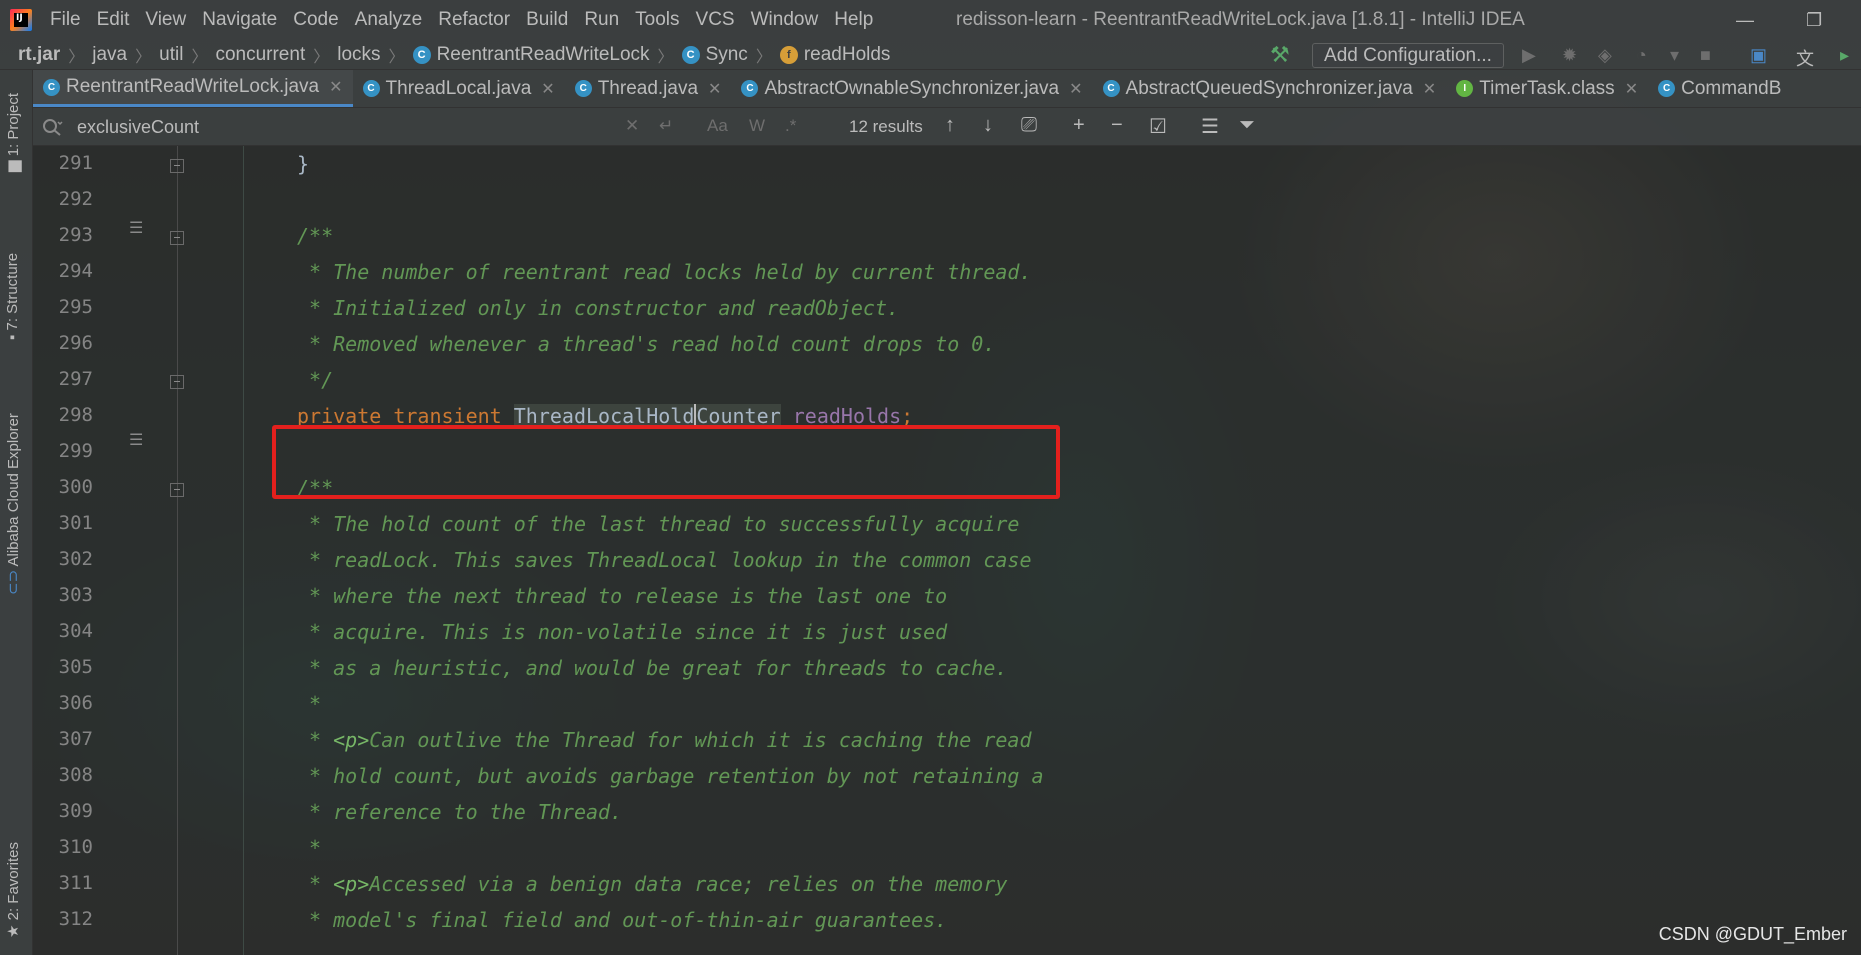 Image resolution: width=1861 pixels, height=955 pixels. What do you see at coordinates (632, 126) in the screenshot?
I see `clear-search-icon: ✕` at bounding box center [632, 126].